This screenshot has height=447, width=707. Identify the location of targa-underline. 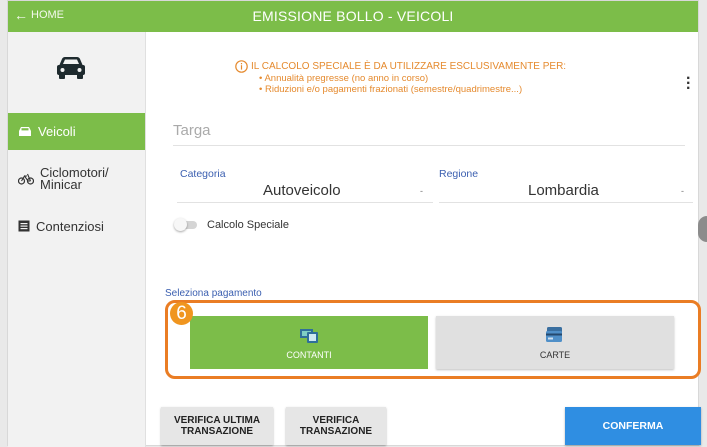
(429, 145).